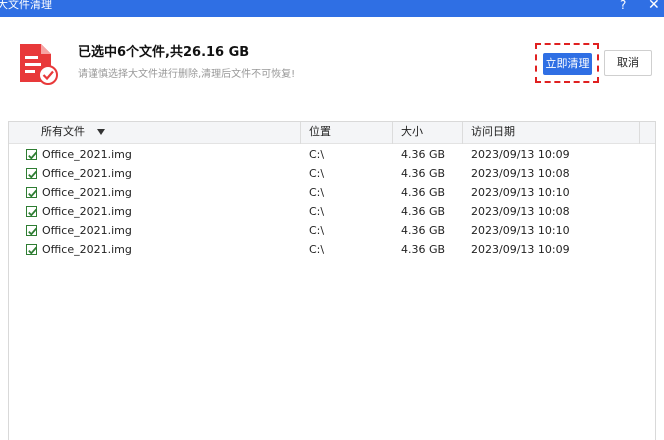 The image size is (664, 440). Describe the element at coordinates (647, 133) in the screenshot. I see `column-header-end` at that location.